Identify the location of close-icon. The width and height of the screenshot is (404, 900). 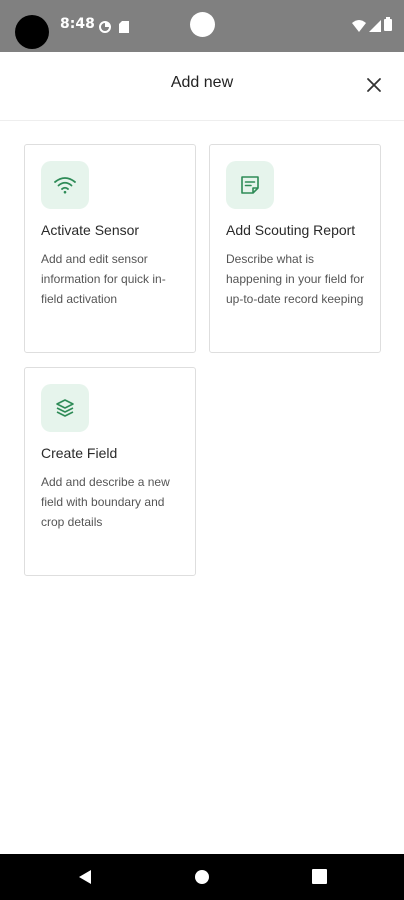
(374, 85).